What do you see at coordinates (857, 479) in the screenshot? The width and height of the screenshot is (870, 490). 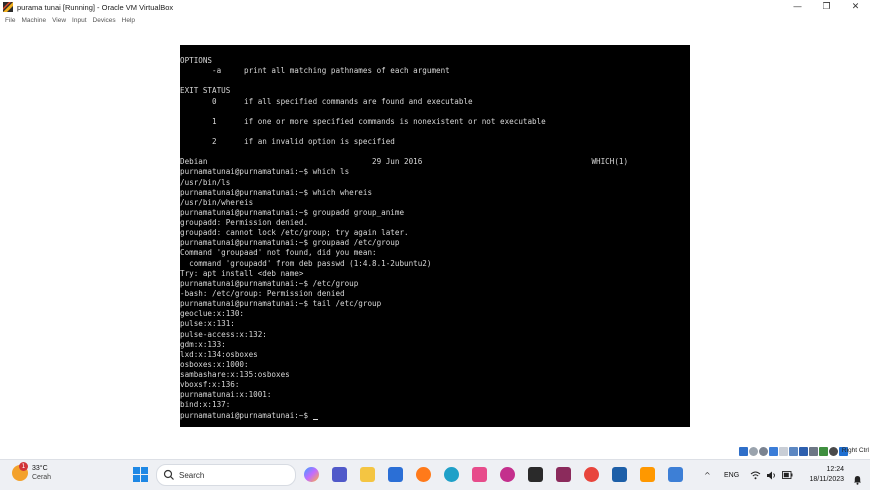 I see `notification-bell-icon` at bounding box center [857, 479].